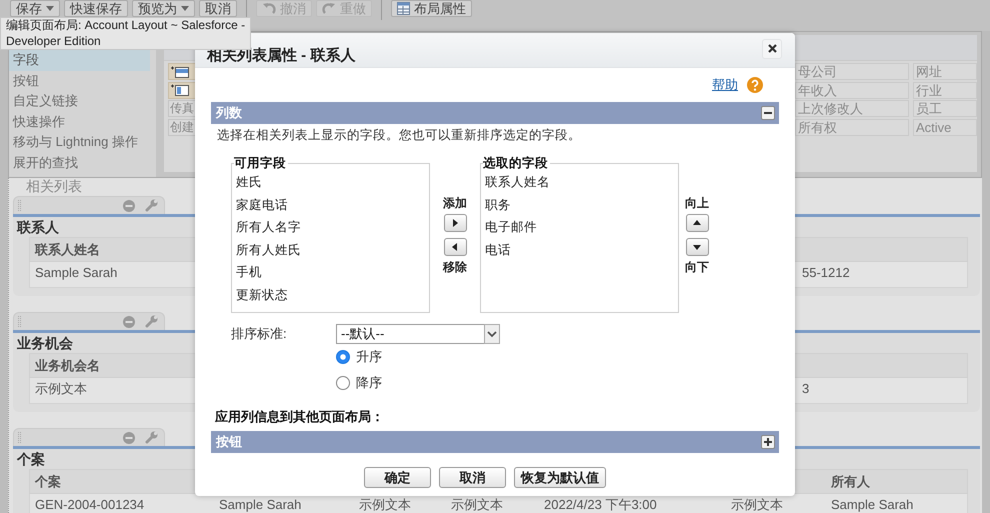 The width and height of the screenshot is (990, 513). I want to click on toolbar-button: 保存, so click(35, 8).